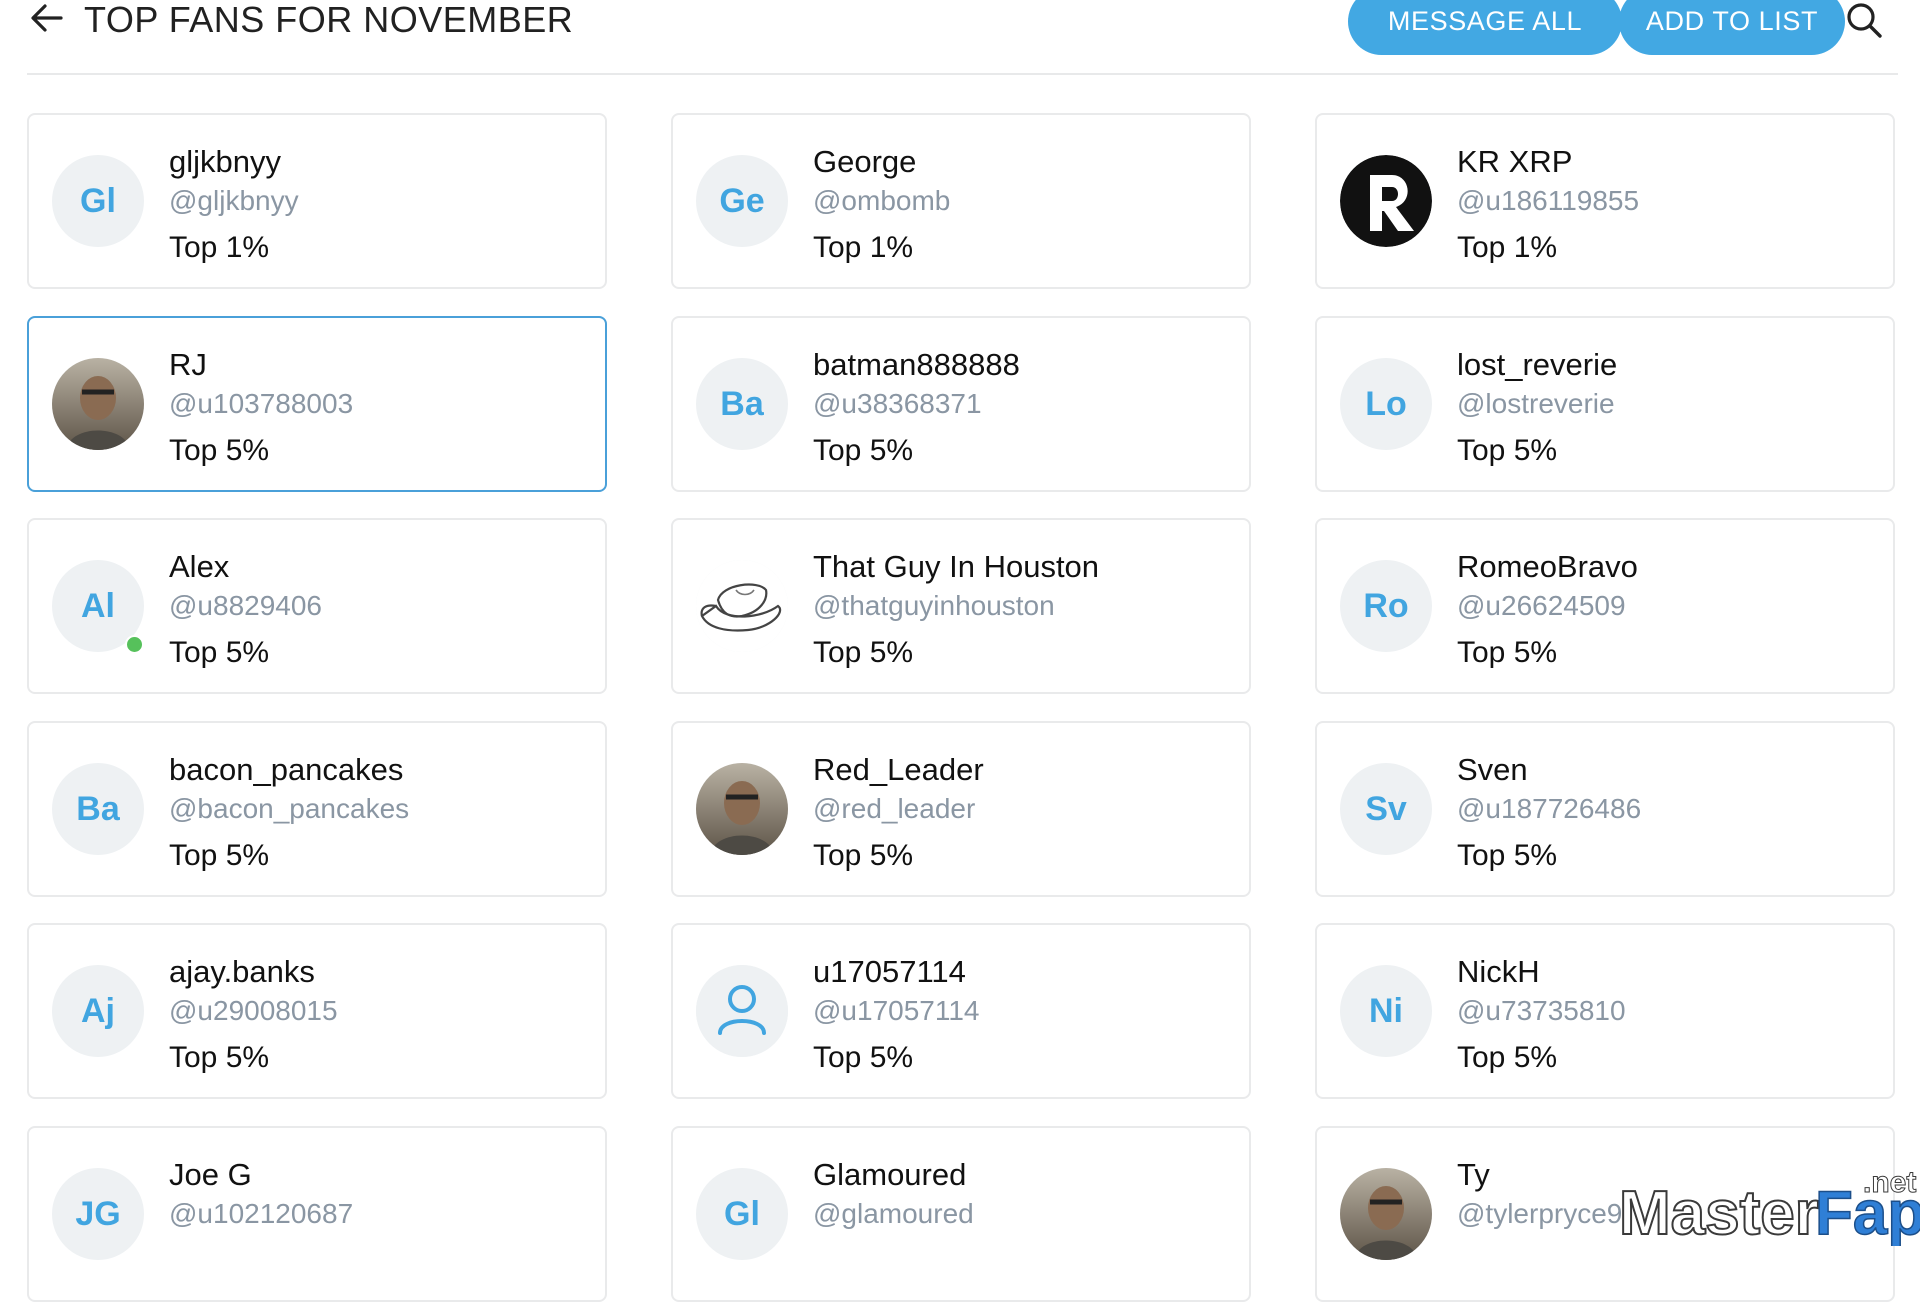 The width and height of the screenshot is (1920, 1302). I want to click on add-to-list-button: ADD TO LIST, so click(1732, 27).